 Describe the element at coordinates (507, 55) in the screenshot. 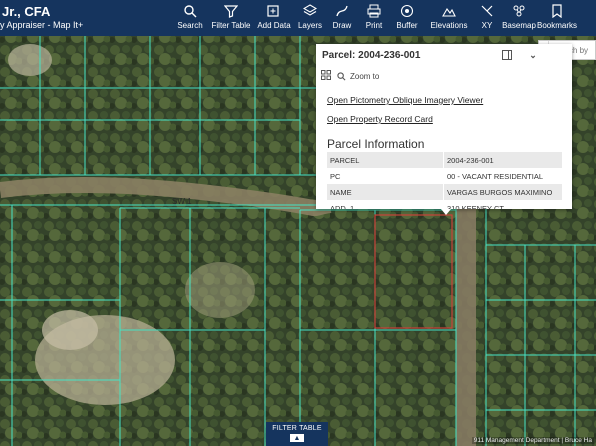

I see `dock-icon` at that location.